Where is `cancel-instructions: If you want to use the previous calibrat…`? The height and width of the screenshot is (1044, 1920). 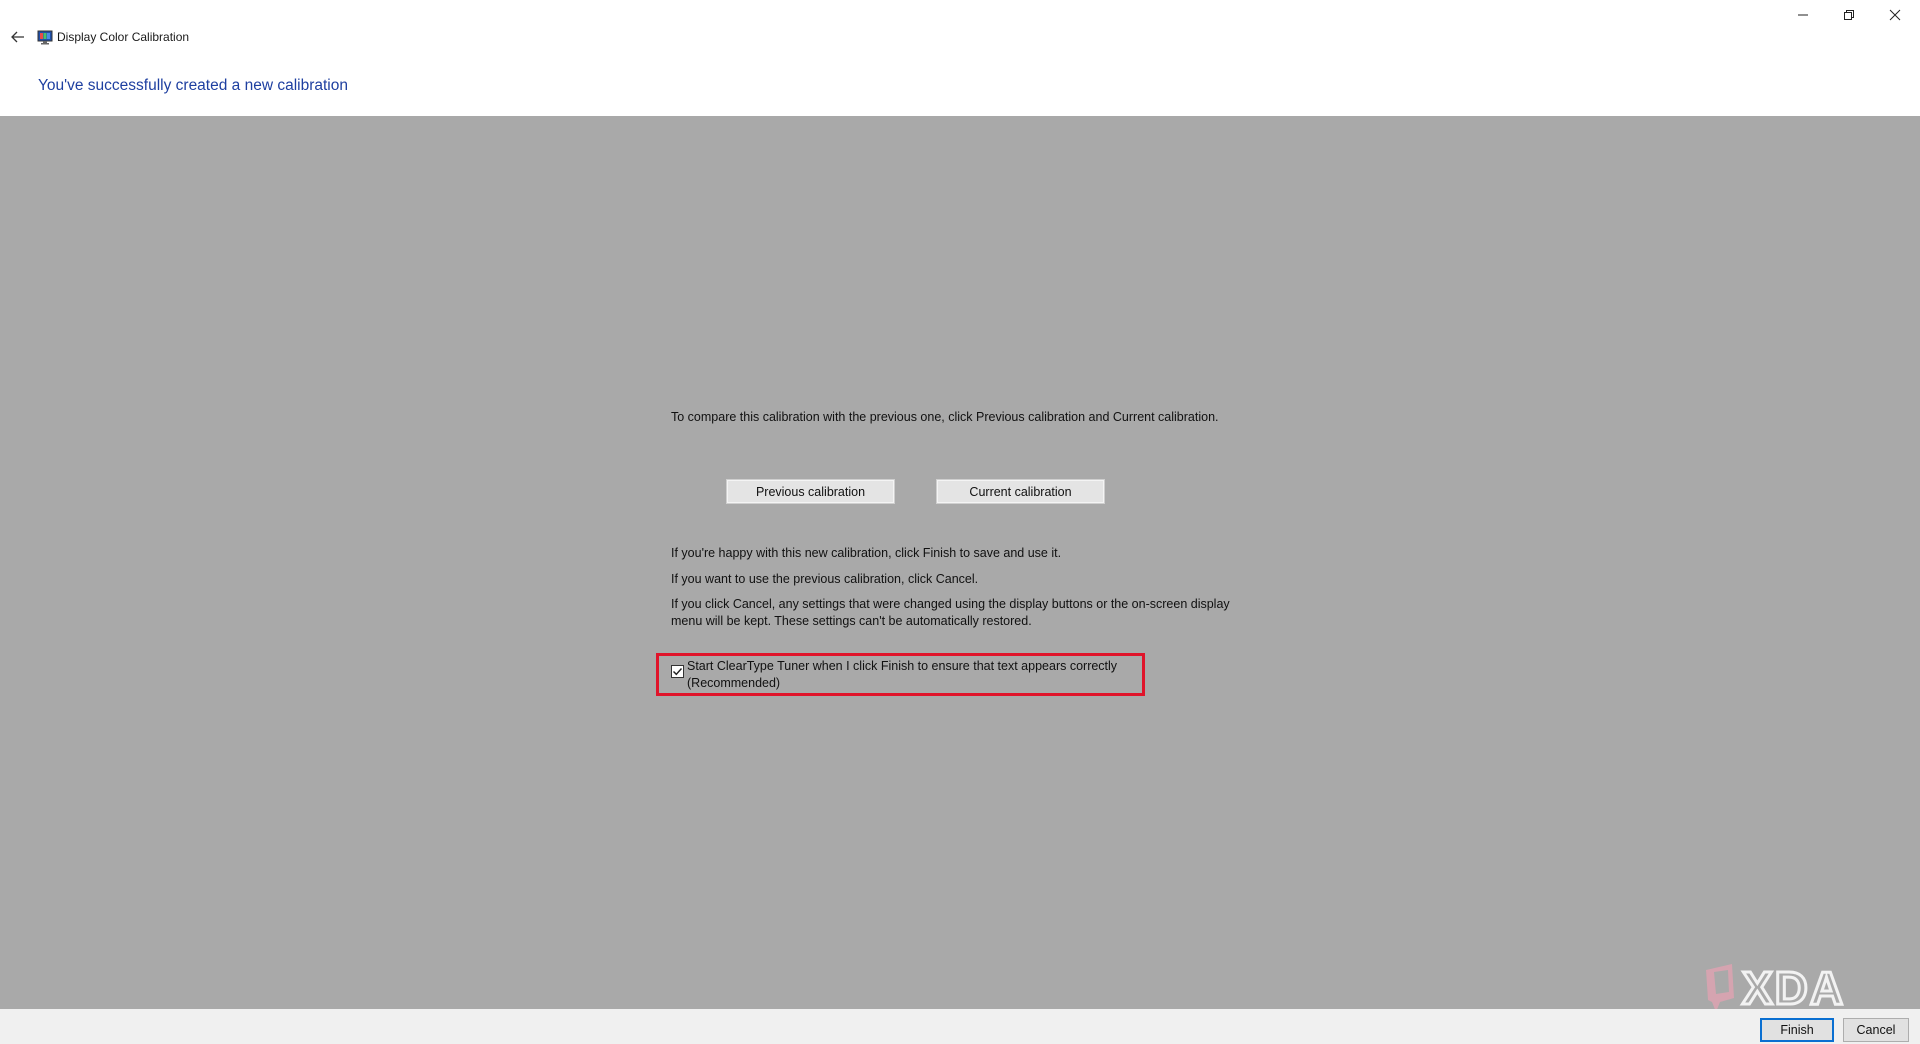 cancel-instructions: If you want to use the previous calibrat… is located at coordinates (825, 579).